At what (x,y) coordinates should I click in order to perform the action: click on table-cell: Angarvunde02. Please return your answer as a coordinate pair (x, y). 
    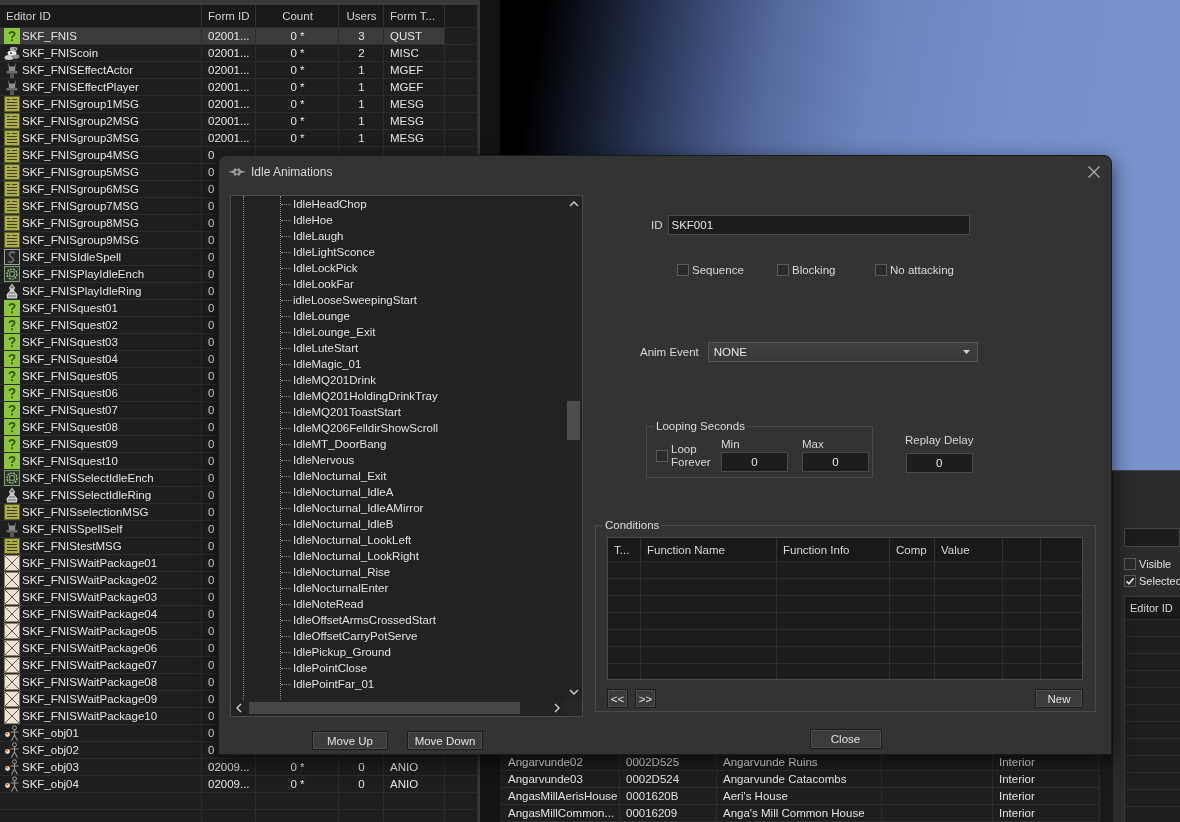
    Looking at the image, I should click on (545, 762).